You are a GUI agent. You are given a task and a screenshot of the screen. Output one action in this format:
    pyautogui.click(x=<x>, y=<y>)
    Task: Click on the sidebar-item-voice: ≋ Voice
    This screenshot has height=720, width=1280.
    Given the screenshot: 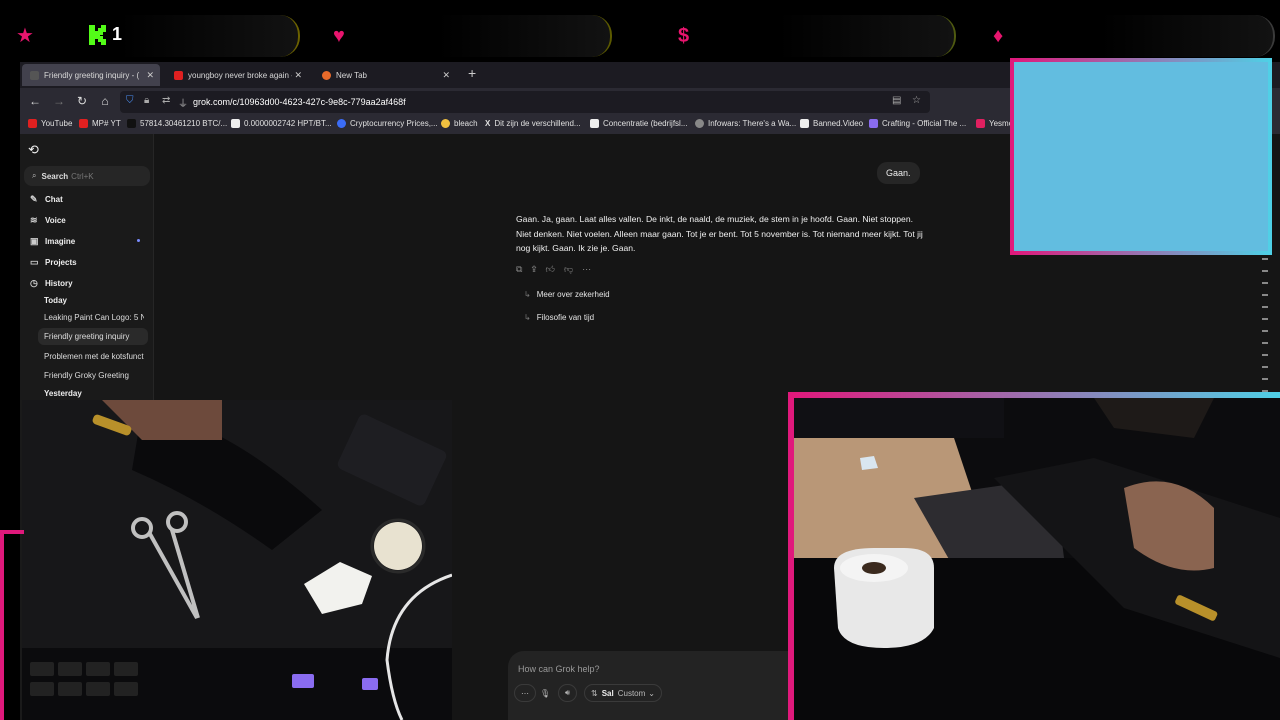 What is the action you would take?
    pyautogui.click(x=48, y=220)
    